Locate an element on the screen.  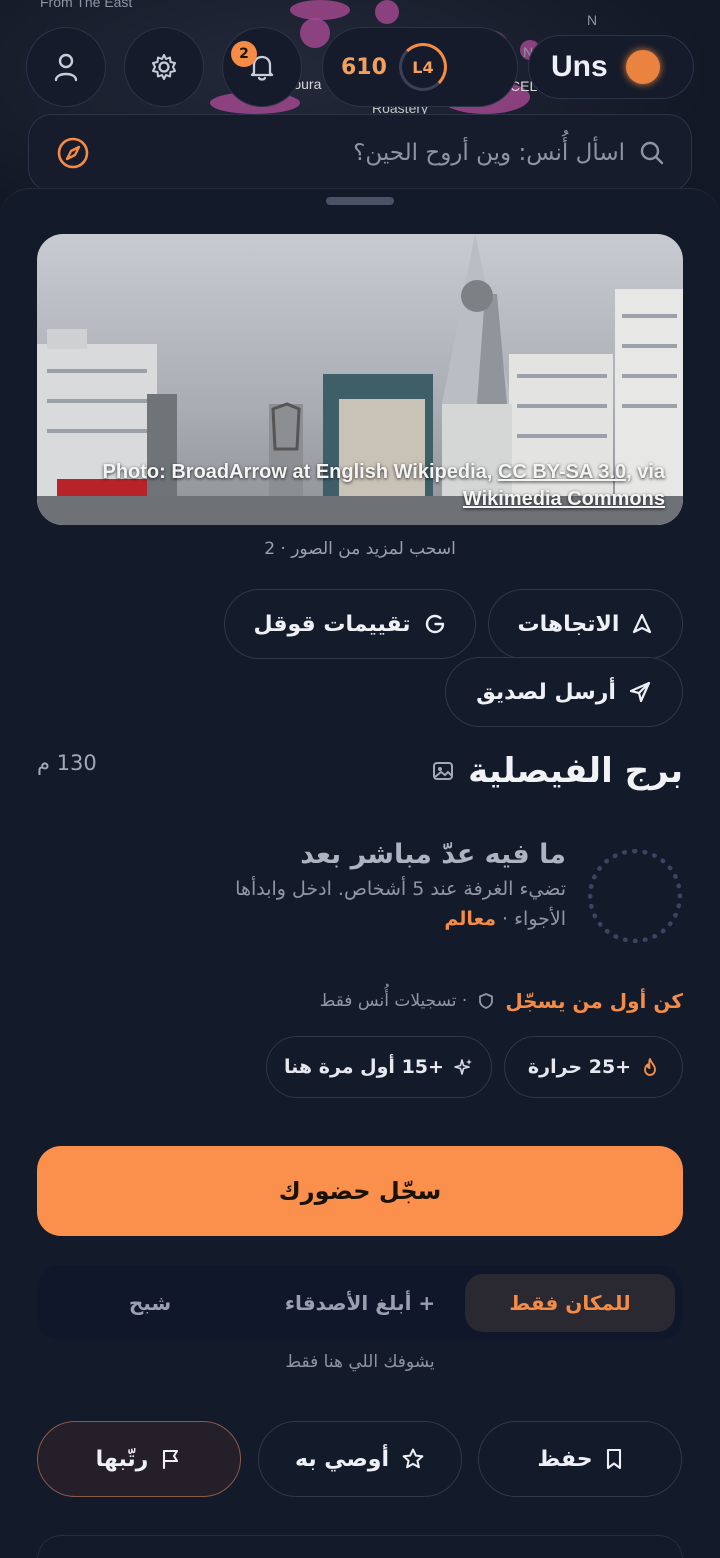
save-label: حفظ is located at coordinates (565, 1459).